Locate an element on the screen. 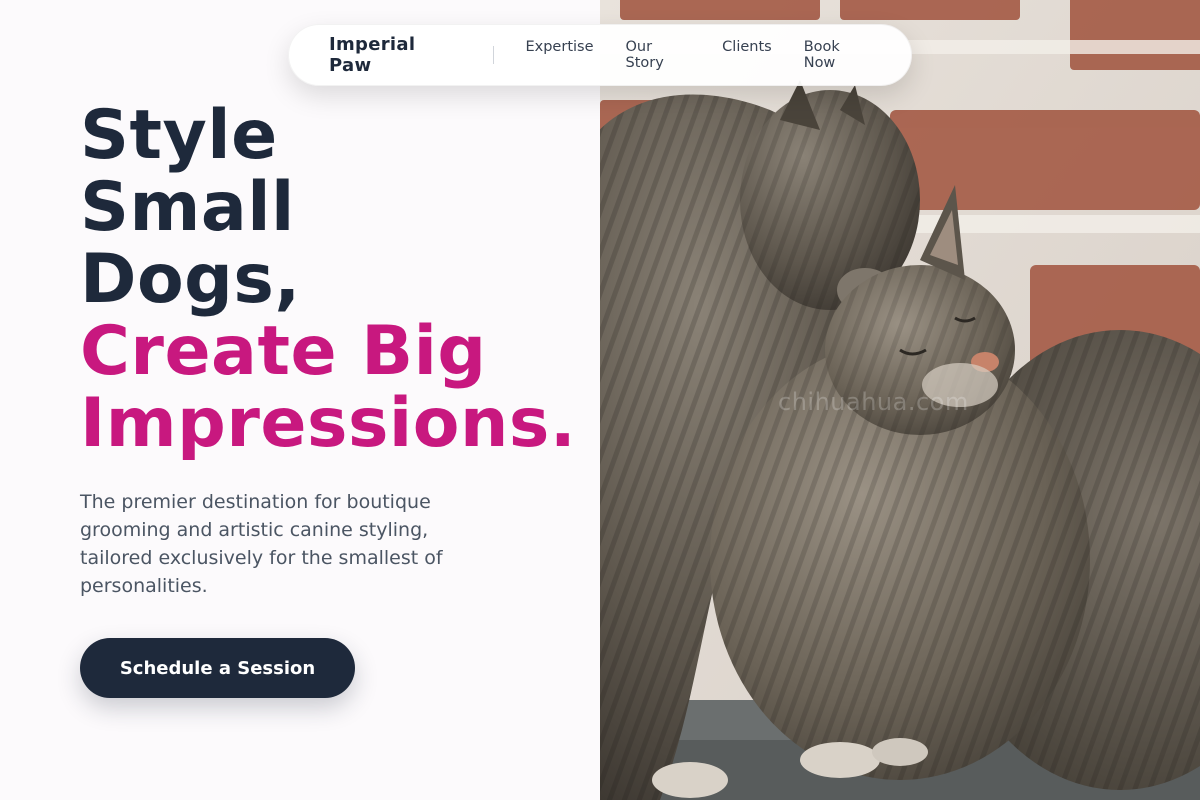 This screenshot has height=800, width=1200. nav-link-book-now: Book Now is located at coordinates (837, 55).